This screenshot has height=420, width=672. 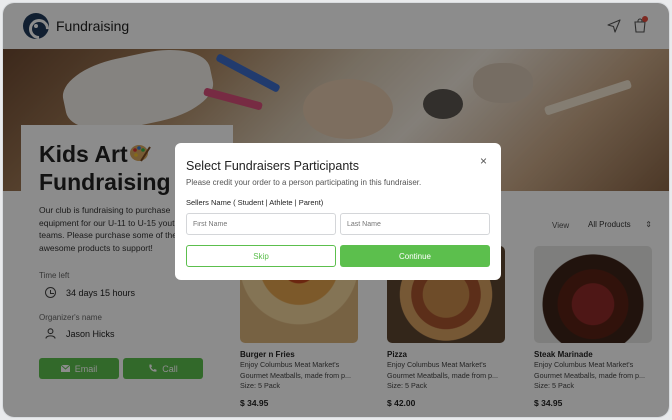 I want to click on last-name-input, so click(x=415, y=224).